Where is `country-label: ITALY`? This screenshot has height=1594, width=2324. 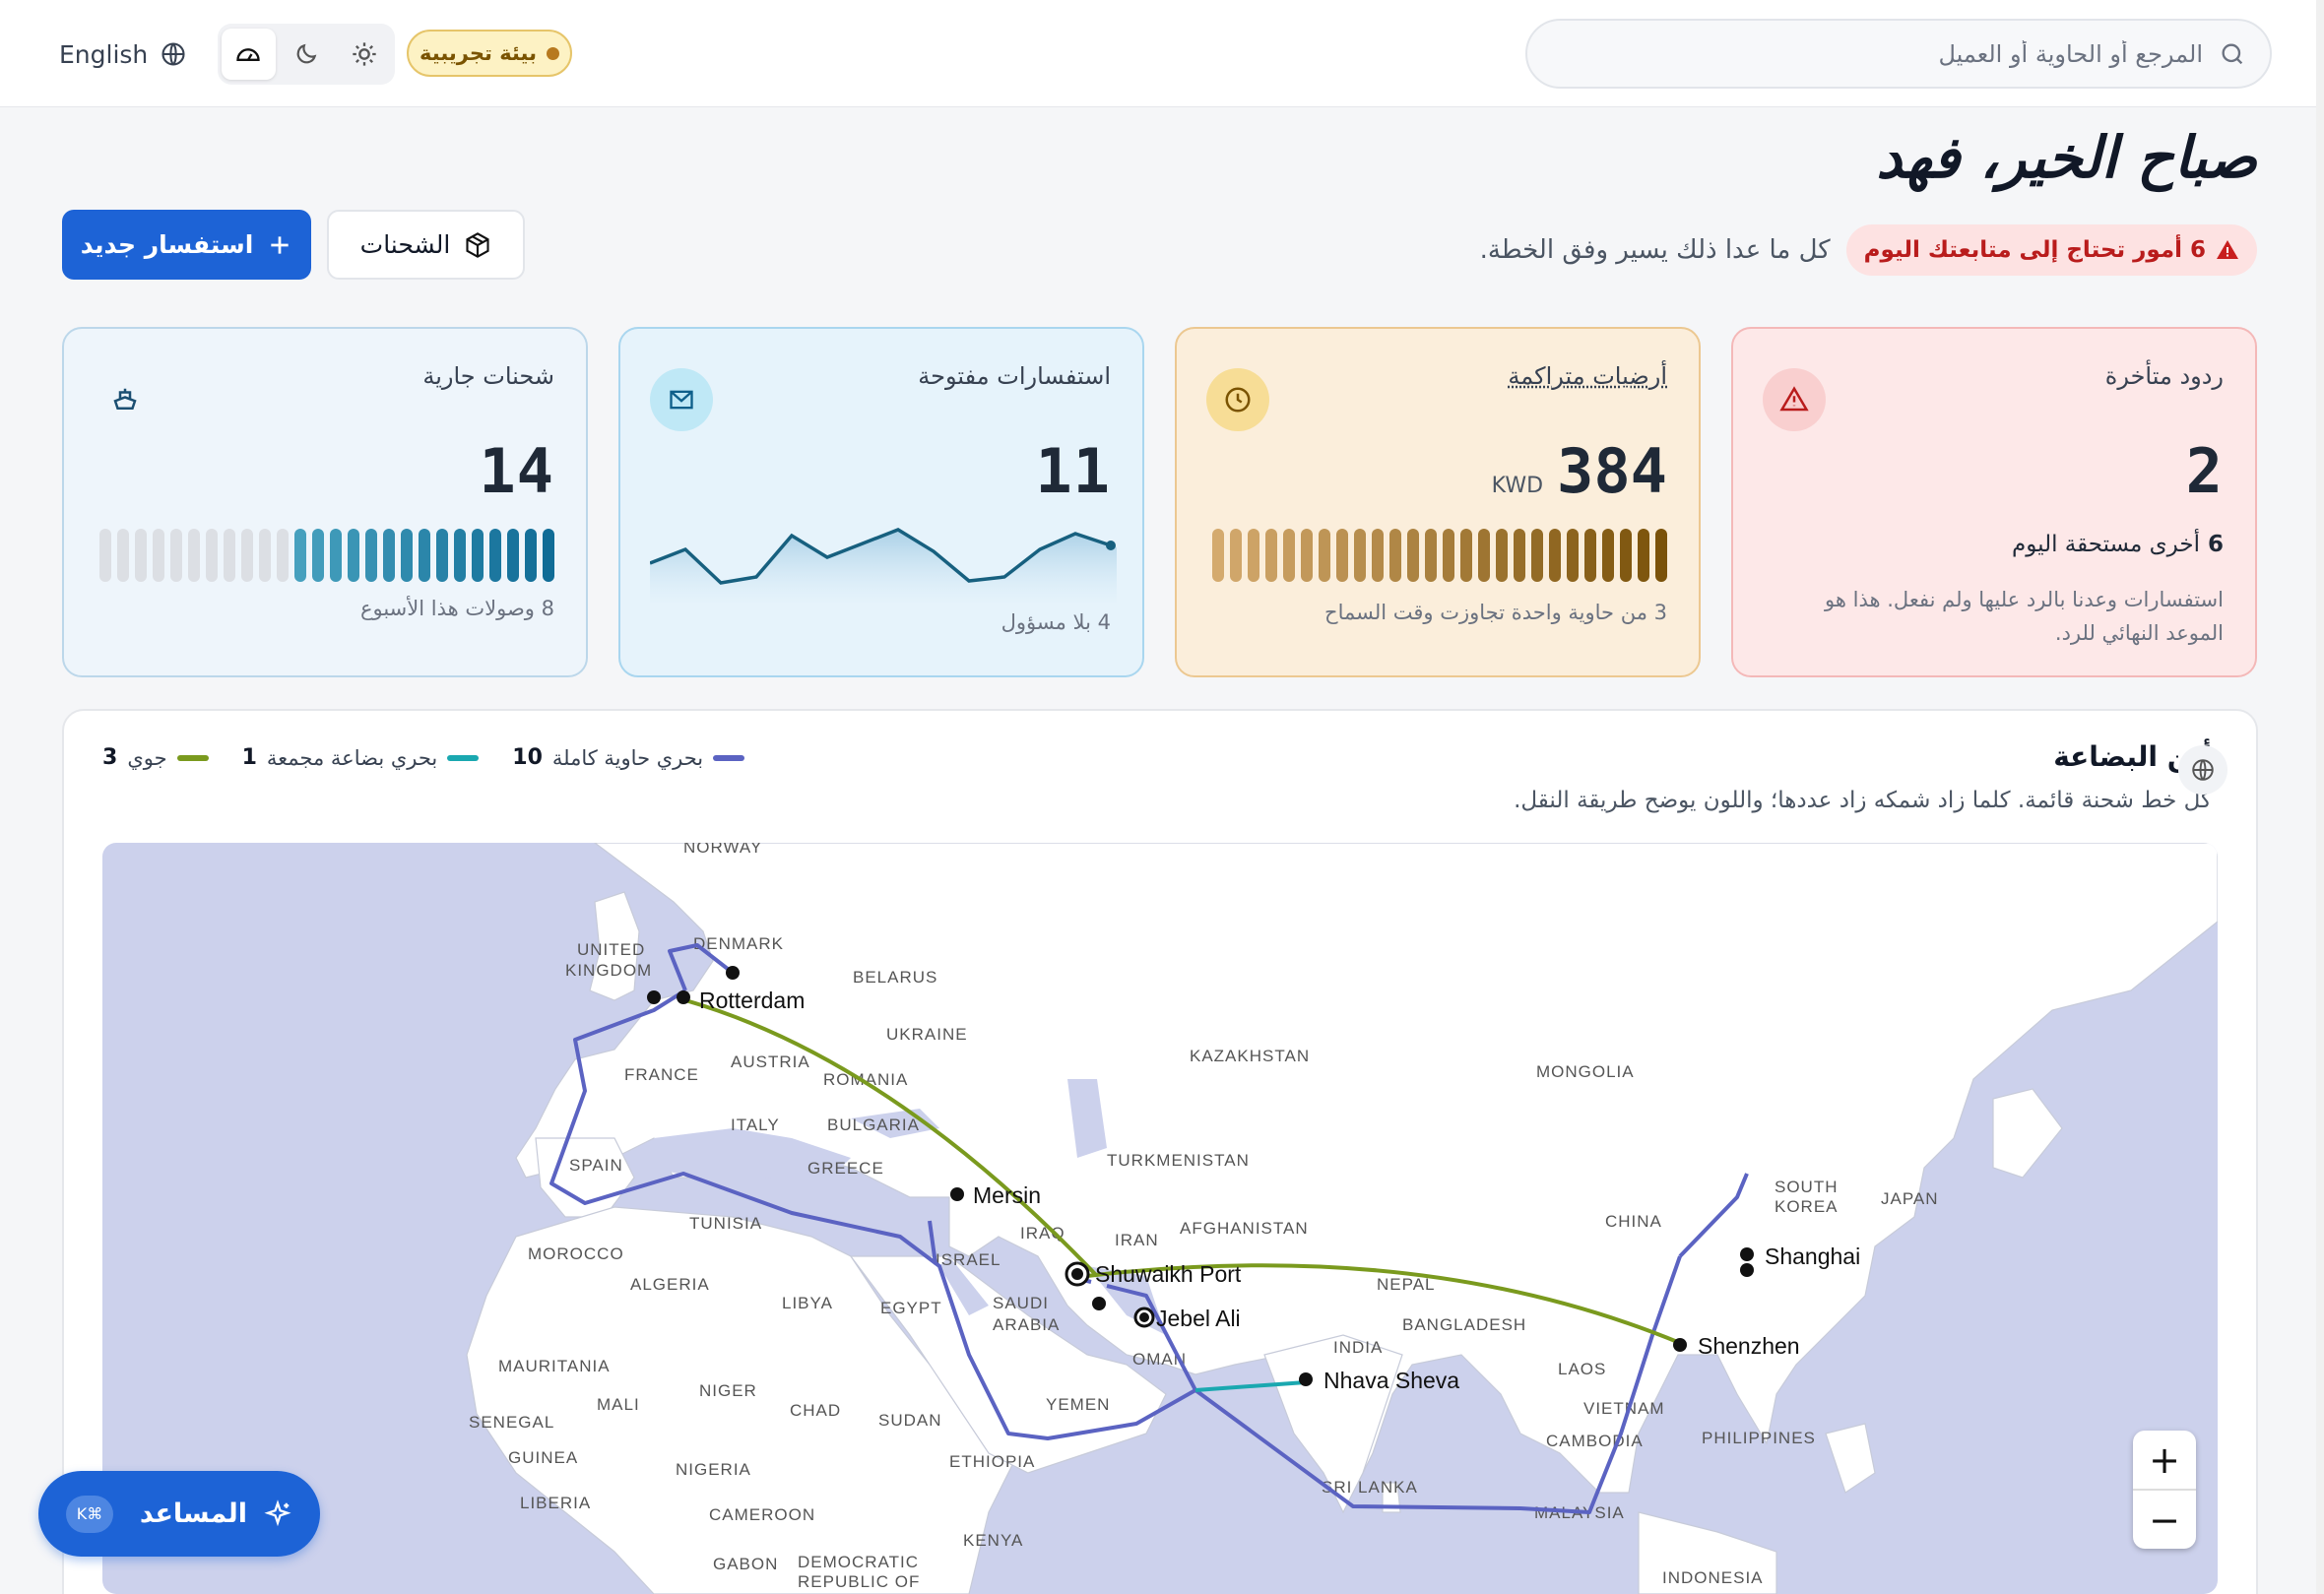
country-label: ITALY is located at coordinates (756, 1125).